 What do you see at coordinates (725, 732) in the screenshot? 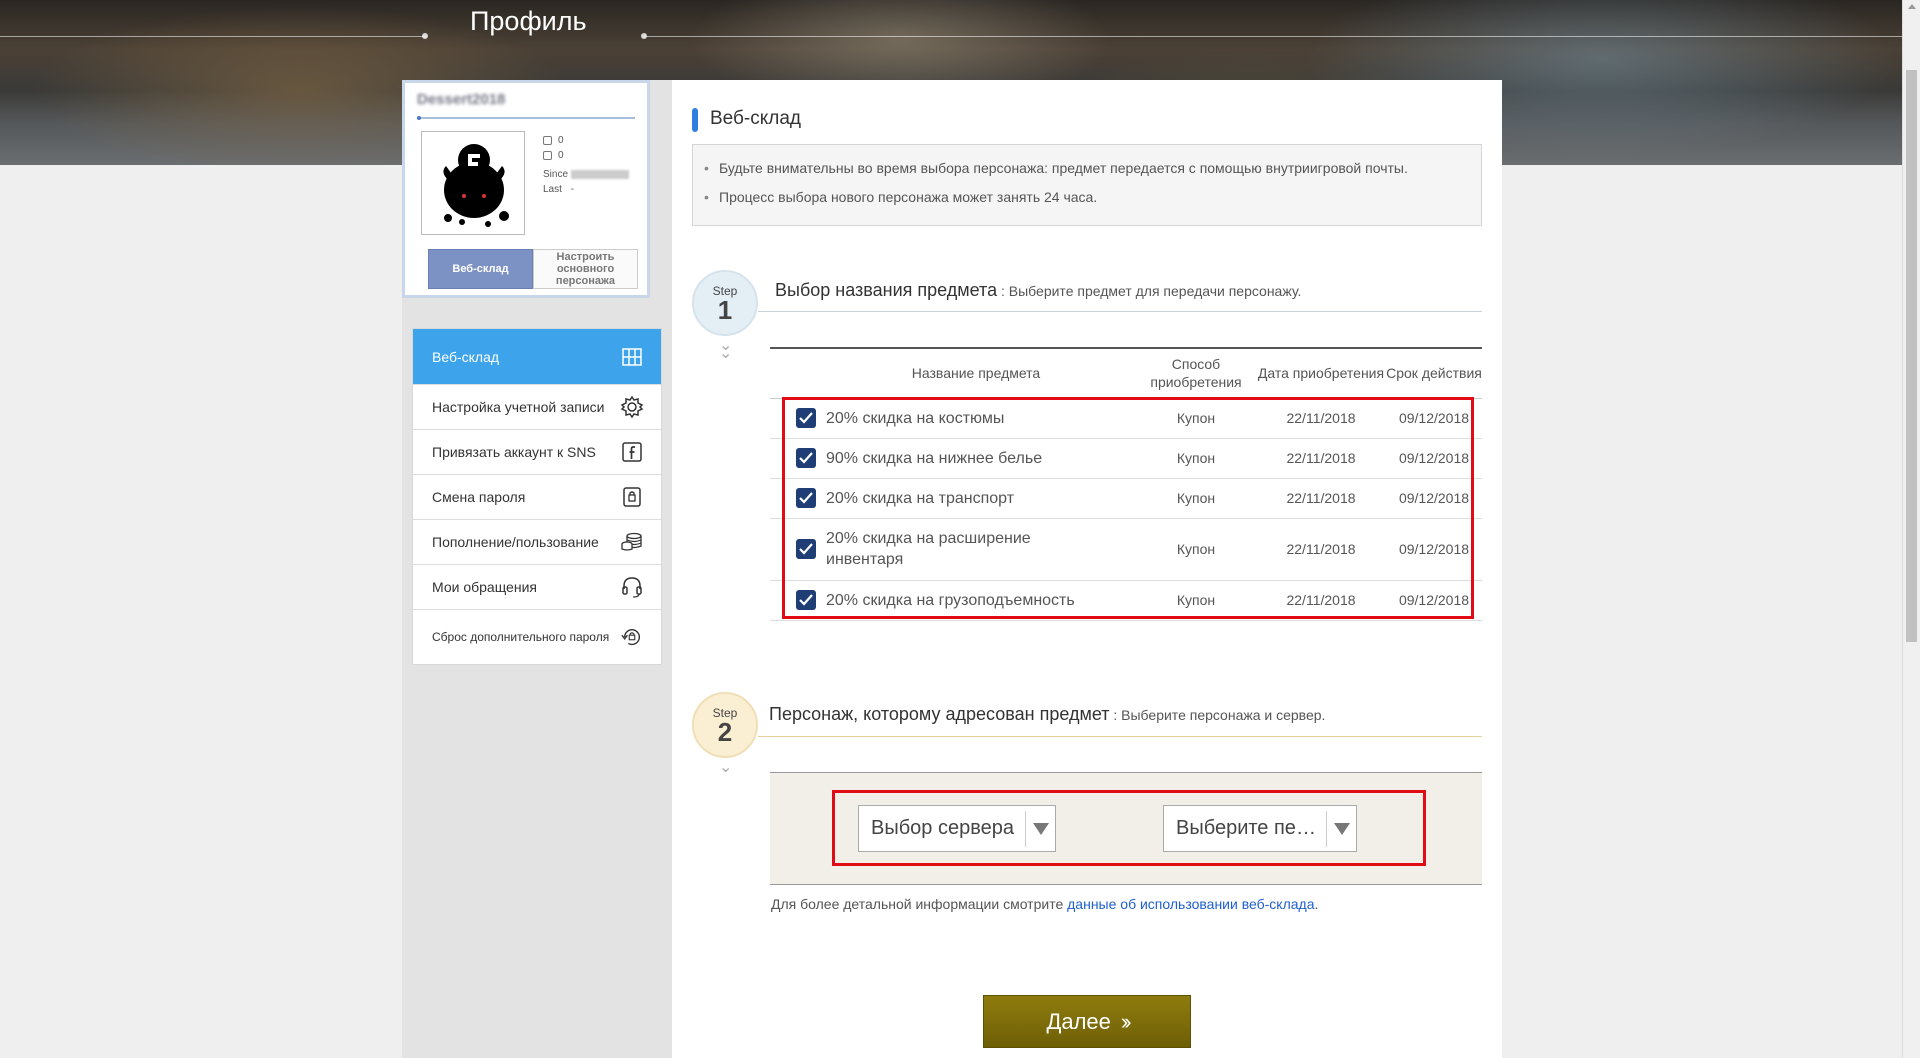
I see `step-number: 2` at bounding box center [725, 732].